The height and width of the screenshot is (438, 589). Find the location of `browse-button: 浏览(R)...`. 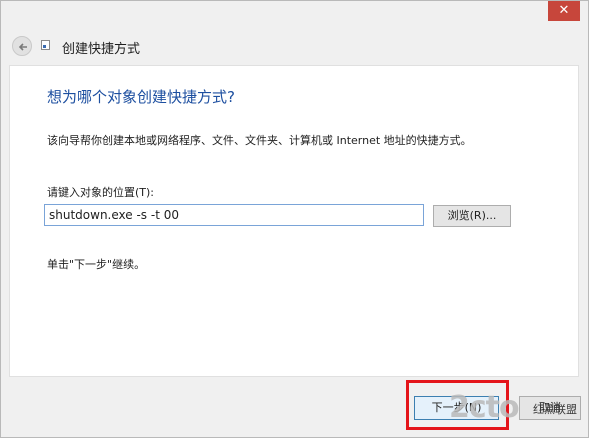

browse-button: 浏览(R)... is located at coordinates (472, 216).